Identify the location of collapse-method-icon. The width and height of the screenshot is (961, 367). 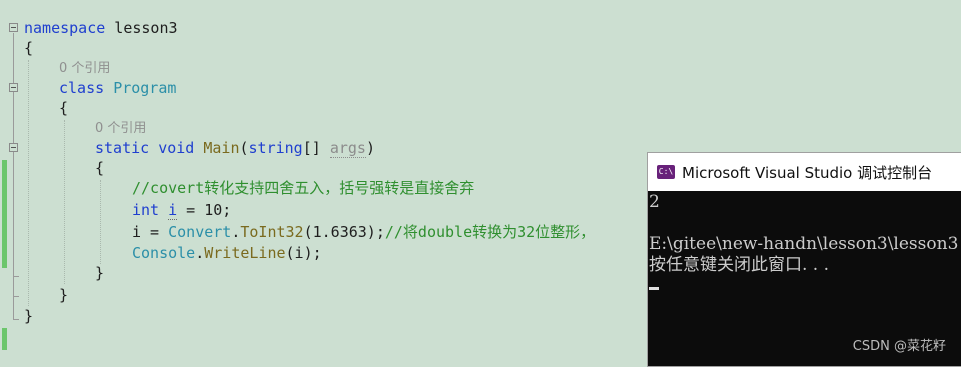
(13, 147).